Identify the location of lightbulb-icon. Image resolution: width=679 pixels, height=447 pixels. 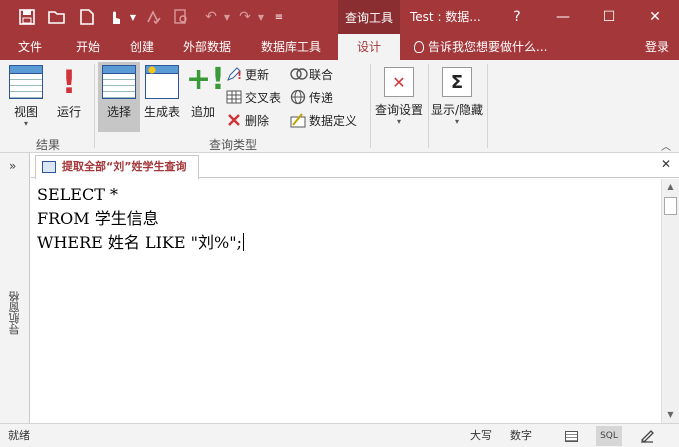
(419, 47).